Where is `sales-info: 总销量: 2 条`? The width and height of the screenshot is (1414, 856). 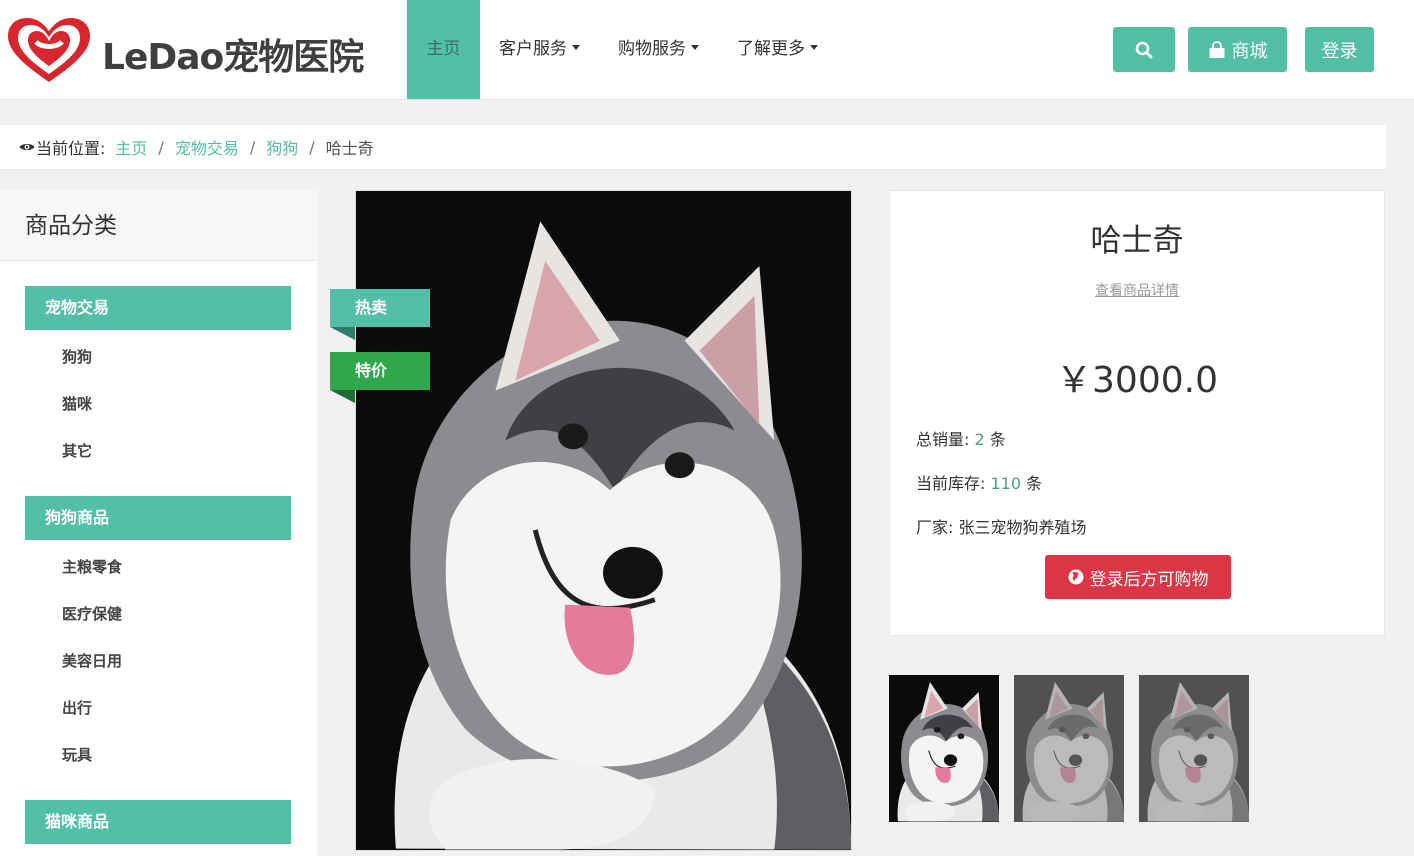 sales-info: 总销量: 2 条 is located at coordinates (961, 438).